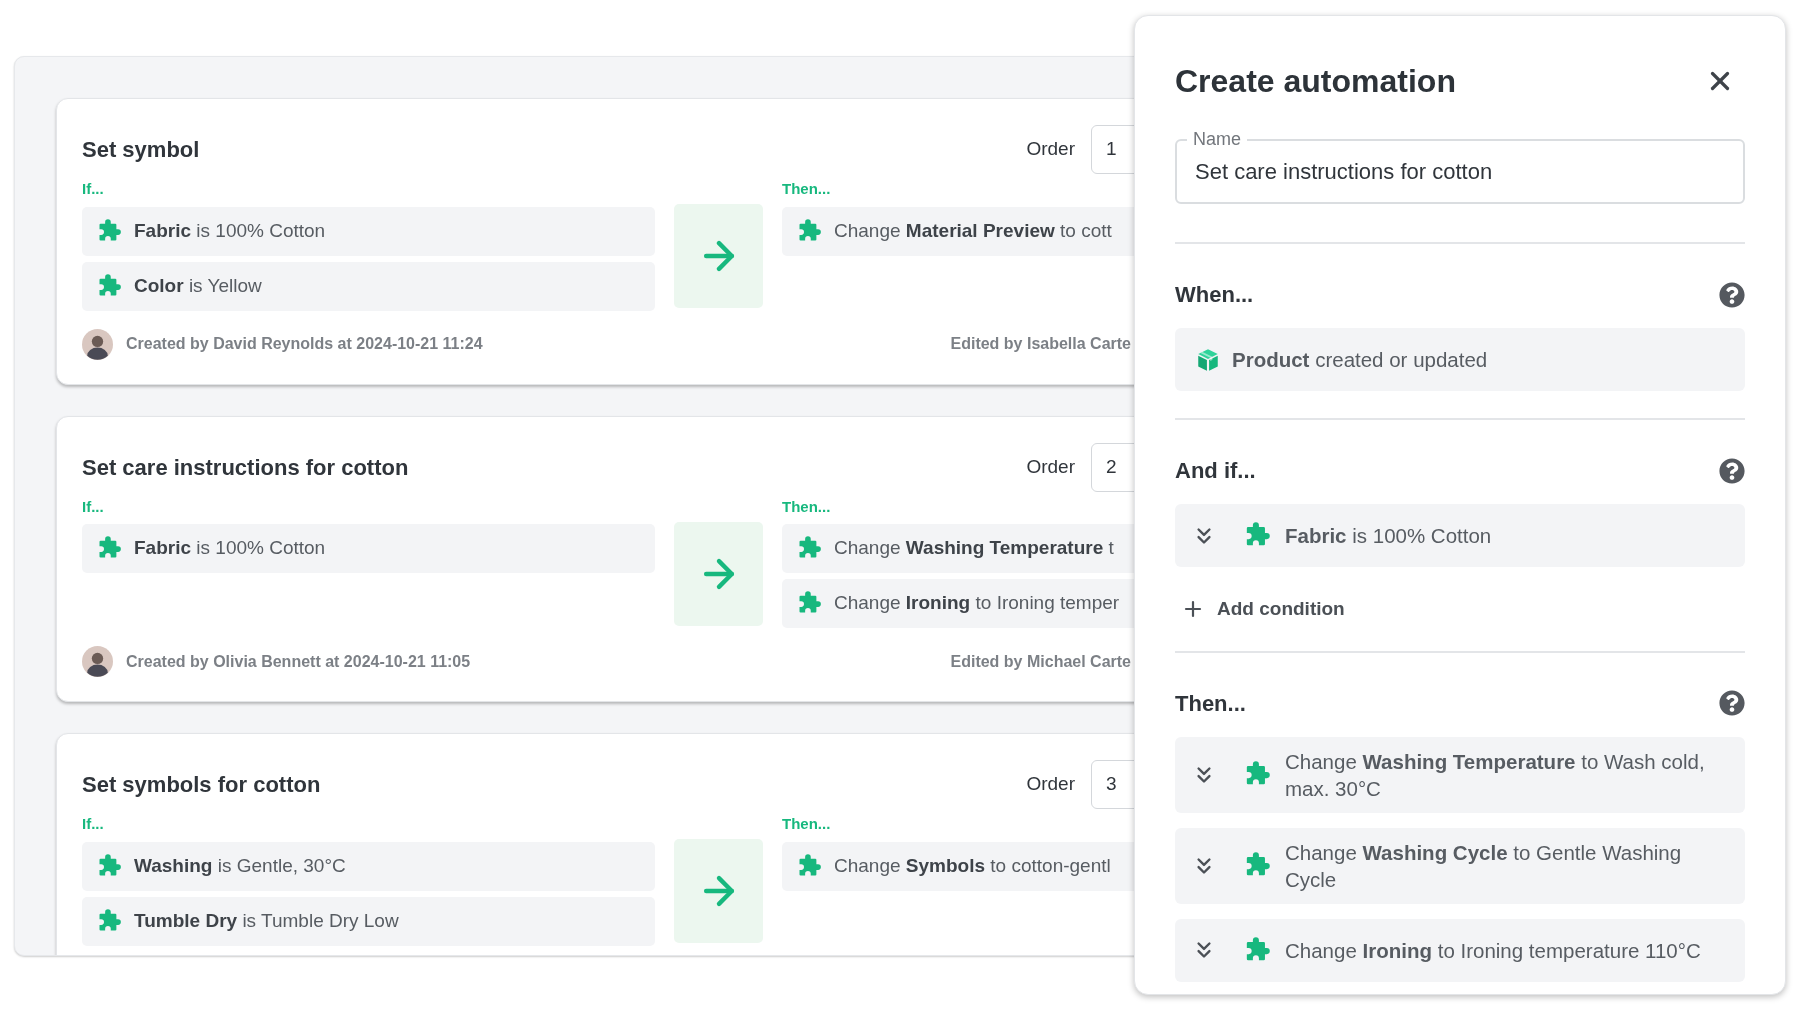 The height and width of the screenshot is (1013, 1800). What do you see at coordinates (299, 661) in the screenshot?
I see `created-info: Created by Olivia Bennett at 2024-10-21 11:05` at bounding box center [299, 661].